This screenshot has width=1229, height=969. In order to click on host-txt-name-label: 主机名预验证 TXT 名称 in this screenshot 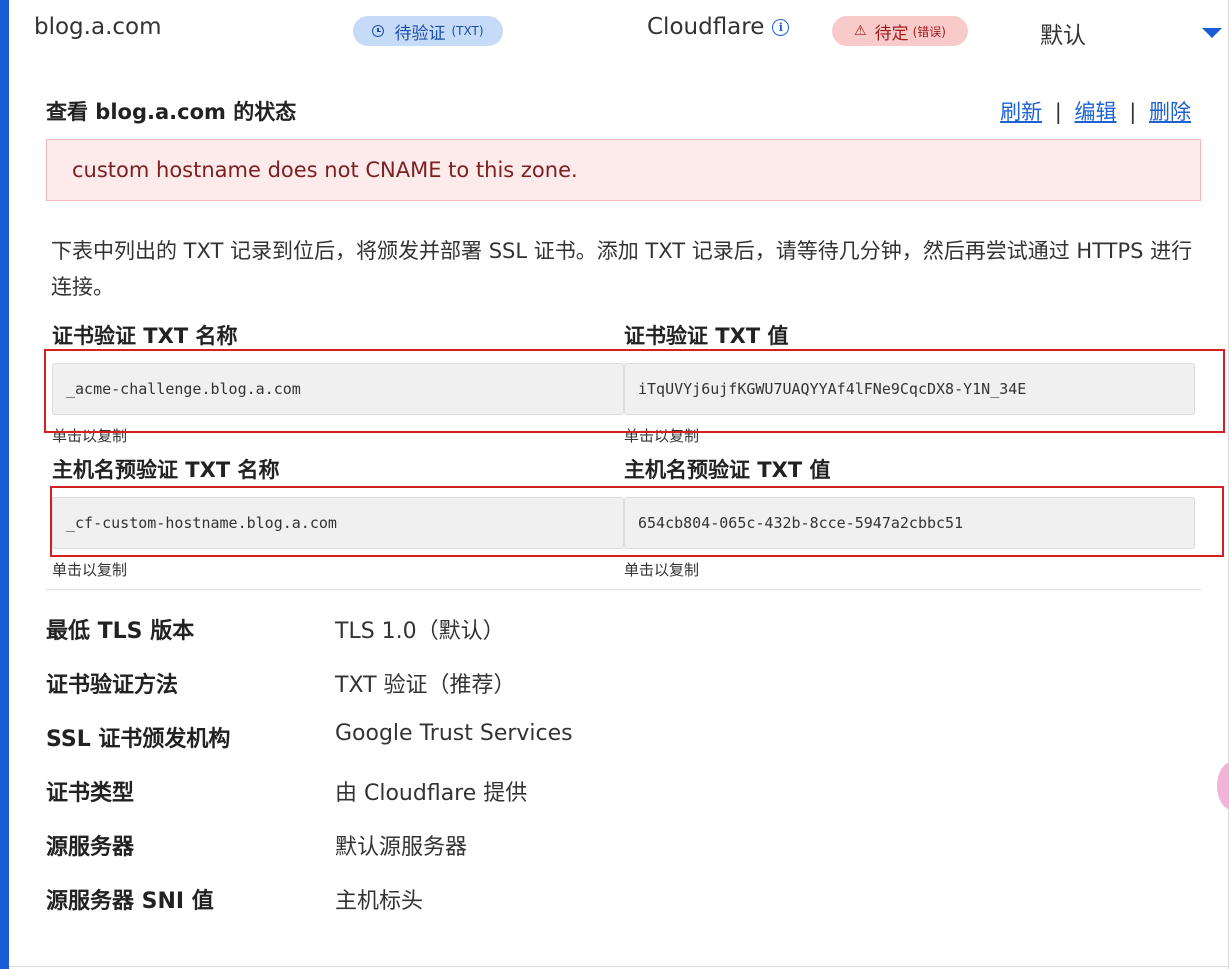, I will do `click(166, 470)`.